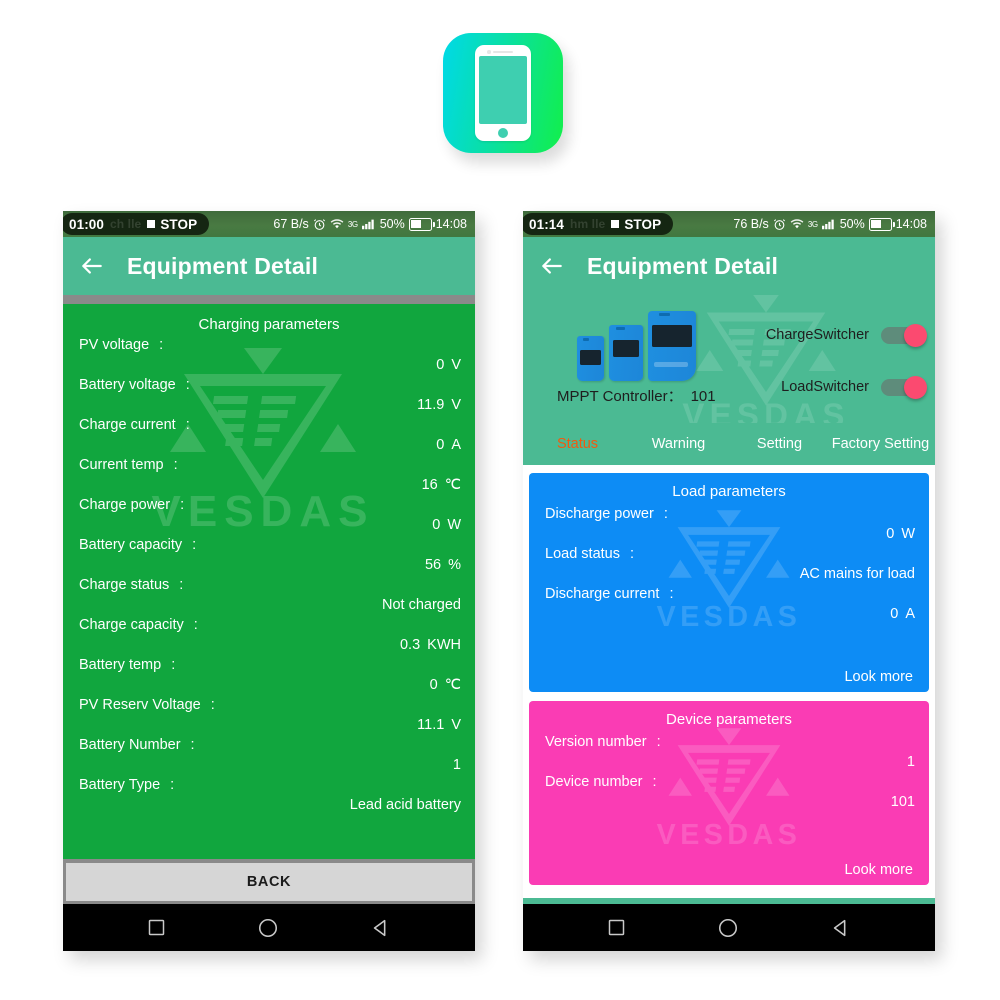 The image size is (1000, 1000). What do you see at coordinates (439, 725) in the screenshot?
I see `parameter-value: 11.1 V` at bounding box center [439, 725].